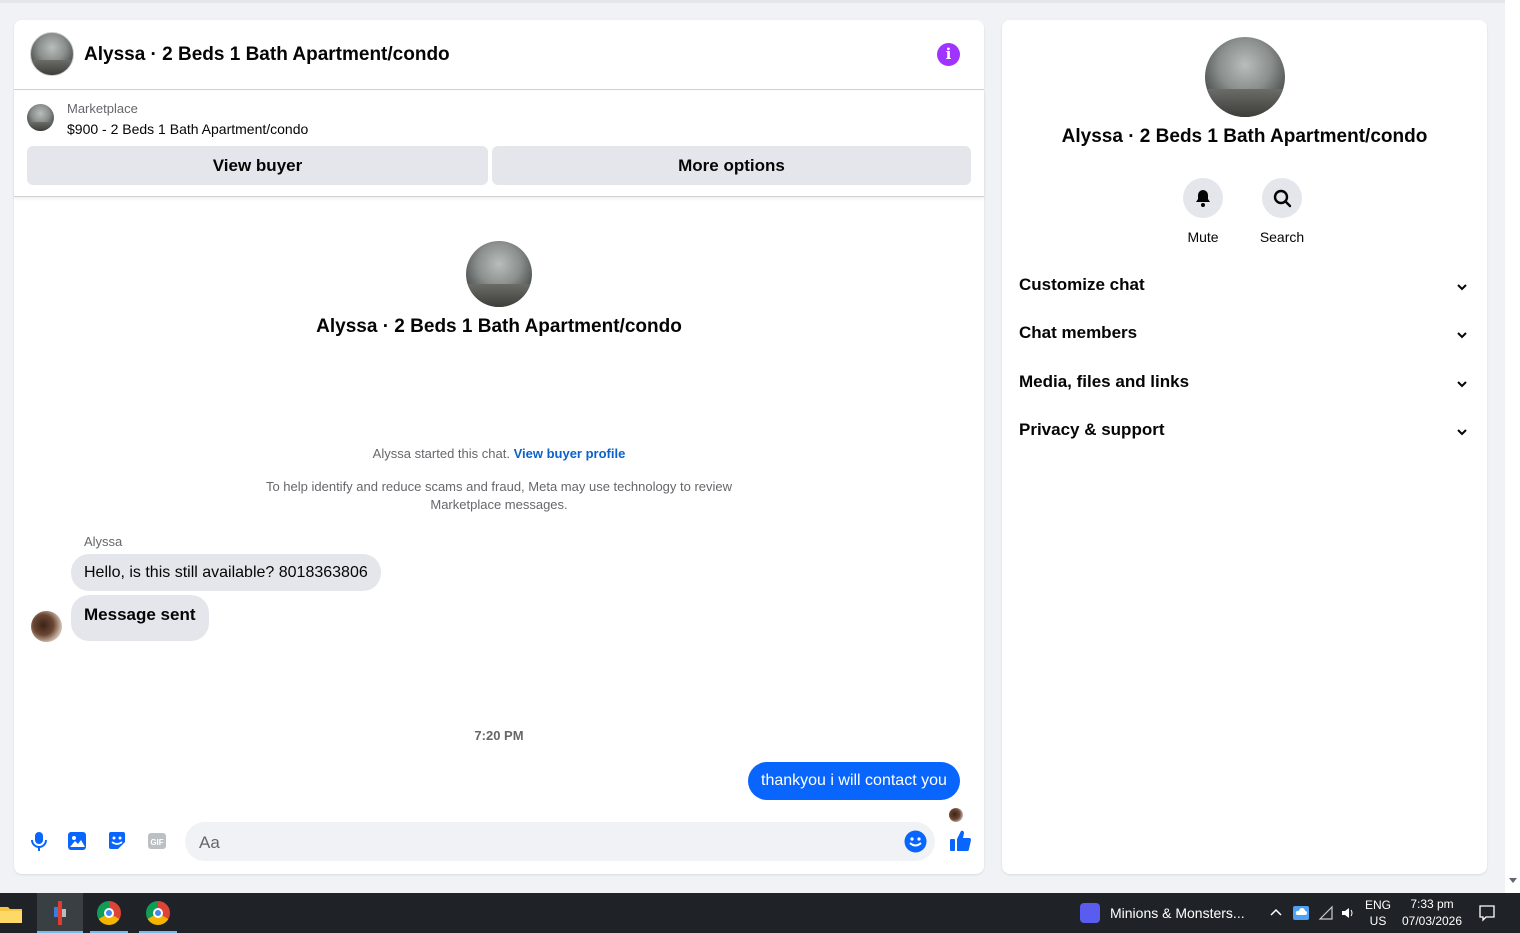 The width and height of the screenshot is (1520, 933). I want to click on conversation-avatar, so click(499, 274).